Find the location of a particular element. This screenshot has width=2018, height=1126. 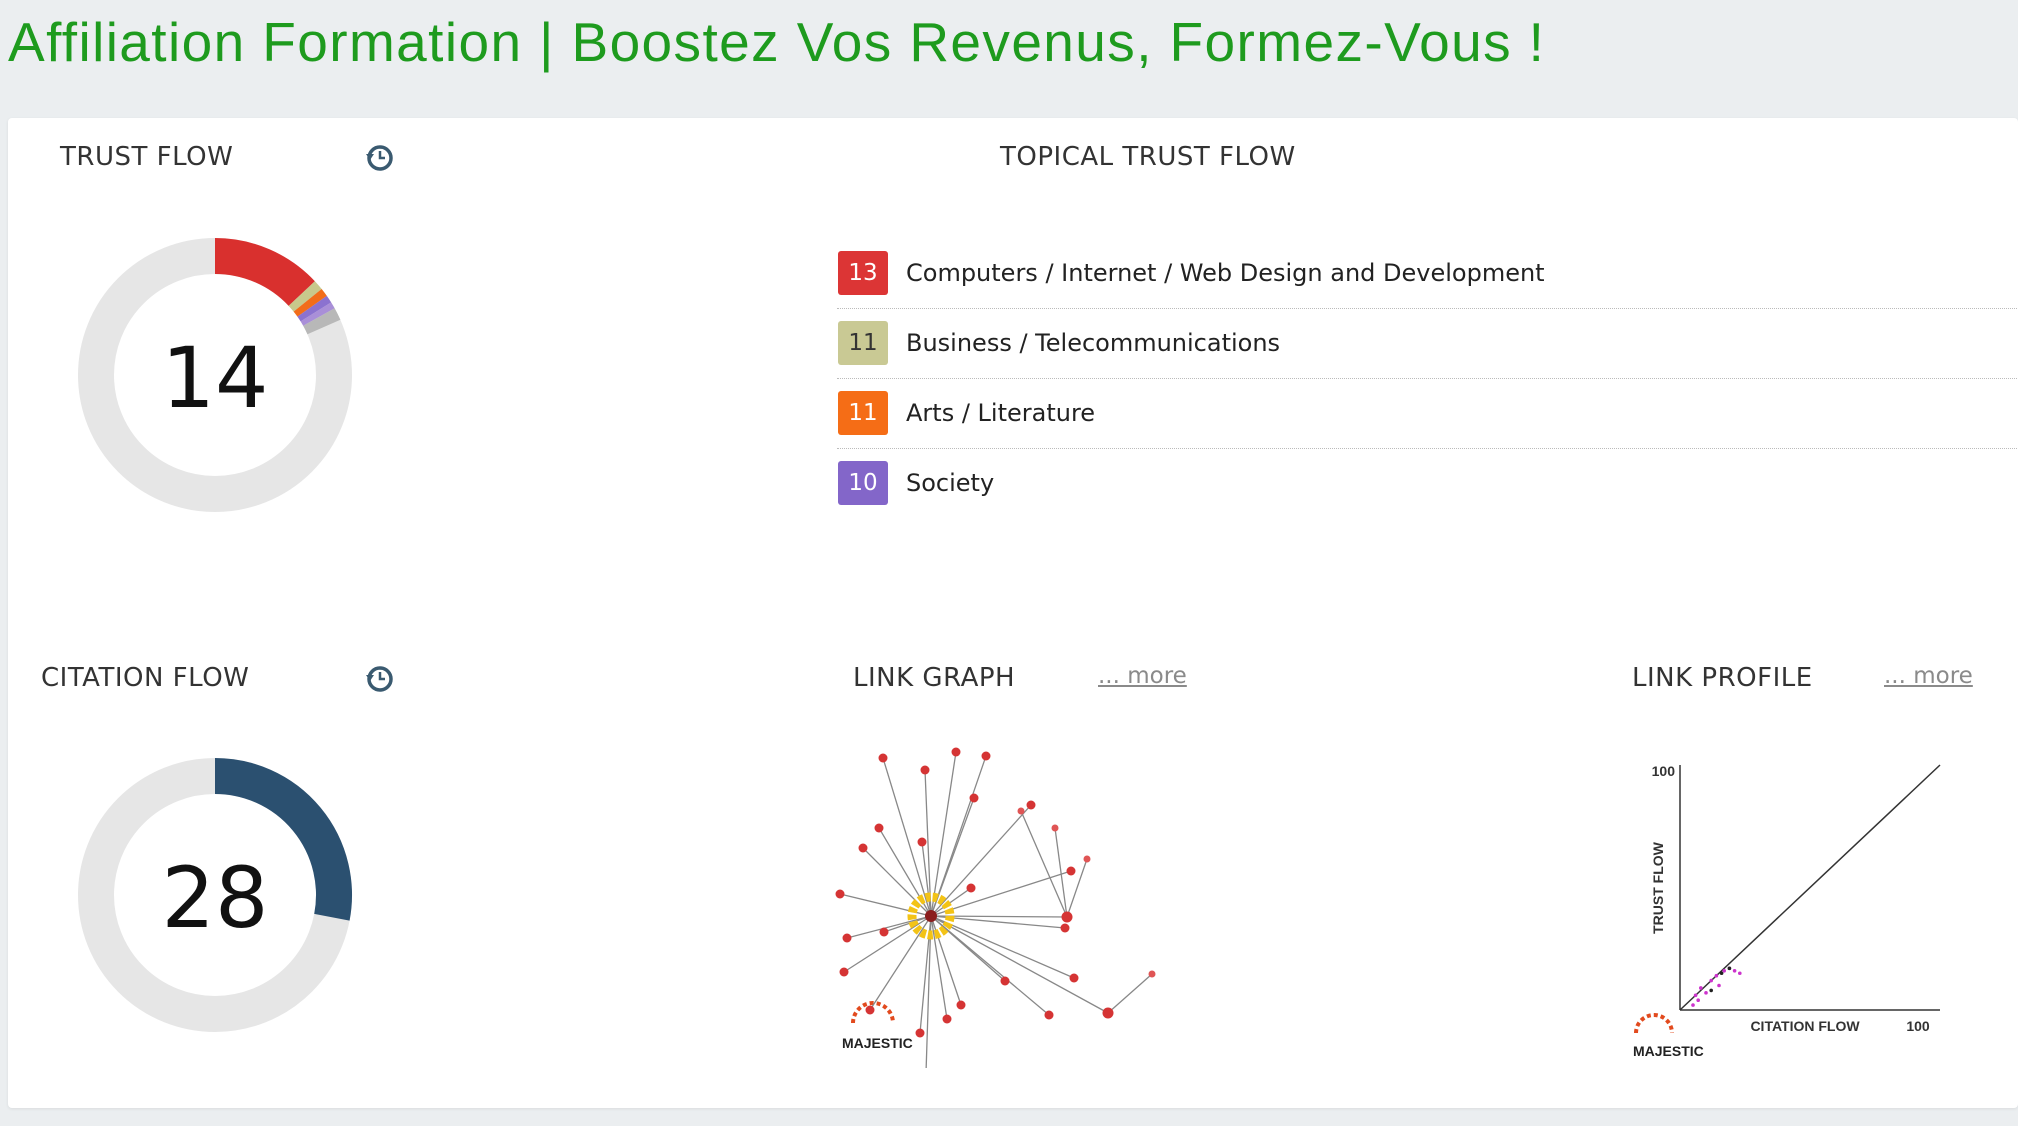

topic-label: Society is located at coordinates (950, 483).